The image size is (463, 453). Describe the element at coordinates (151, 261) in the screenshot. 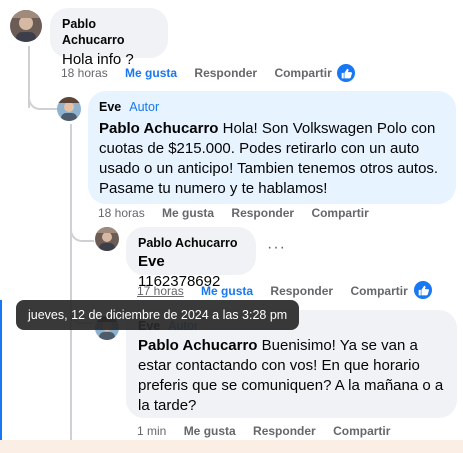

I see `mention-link: Eve` at that location.